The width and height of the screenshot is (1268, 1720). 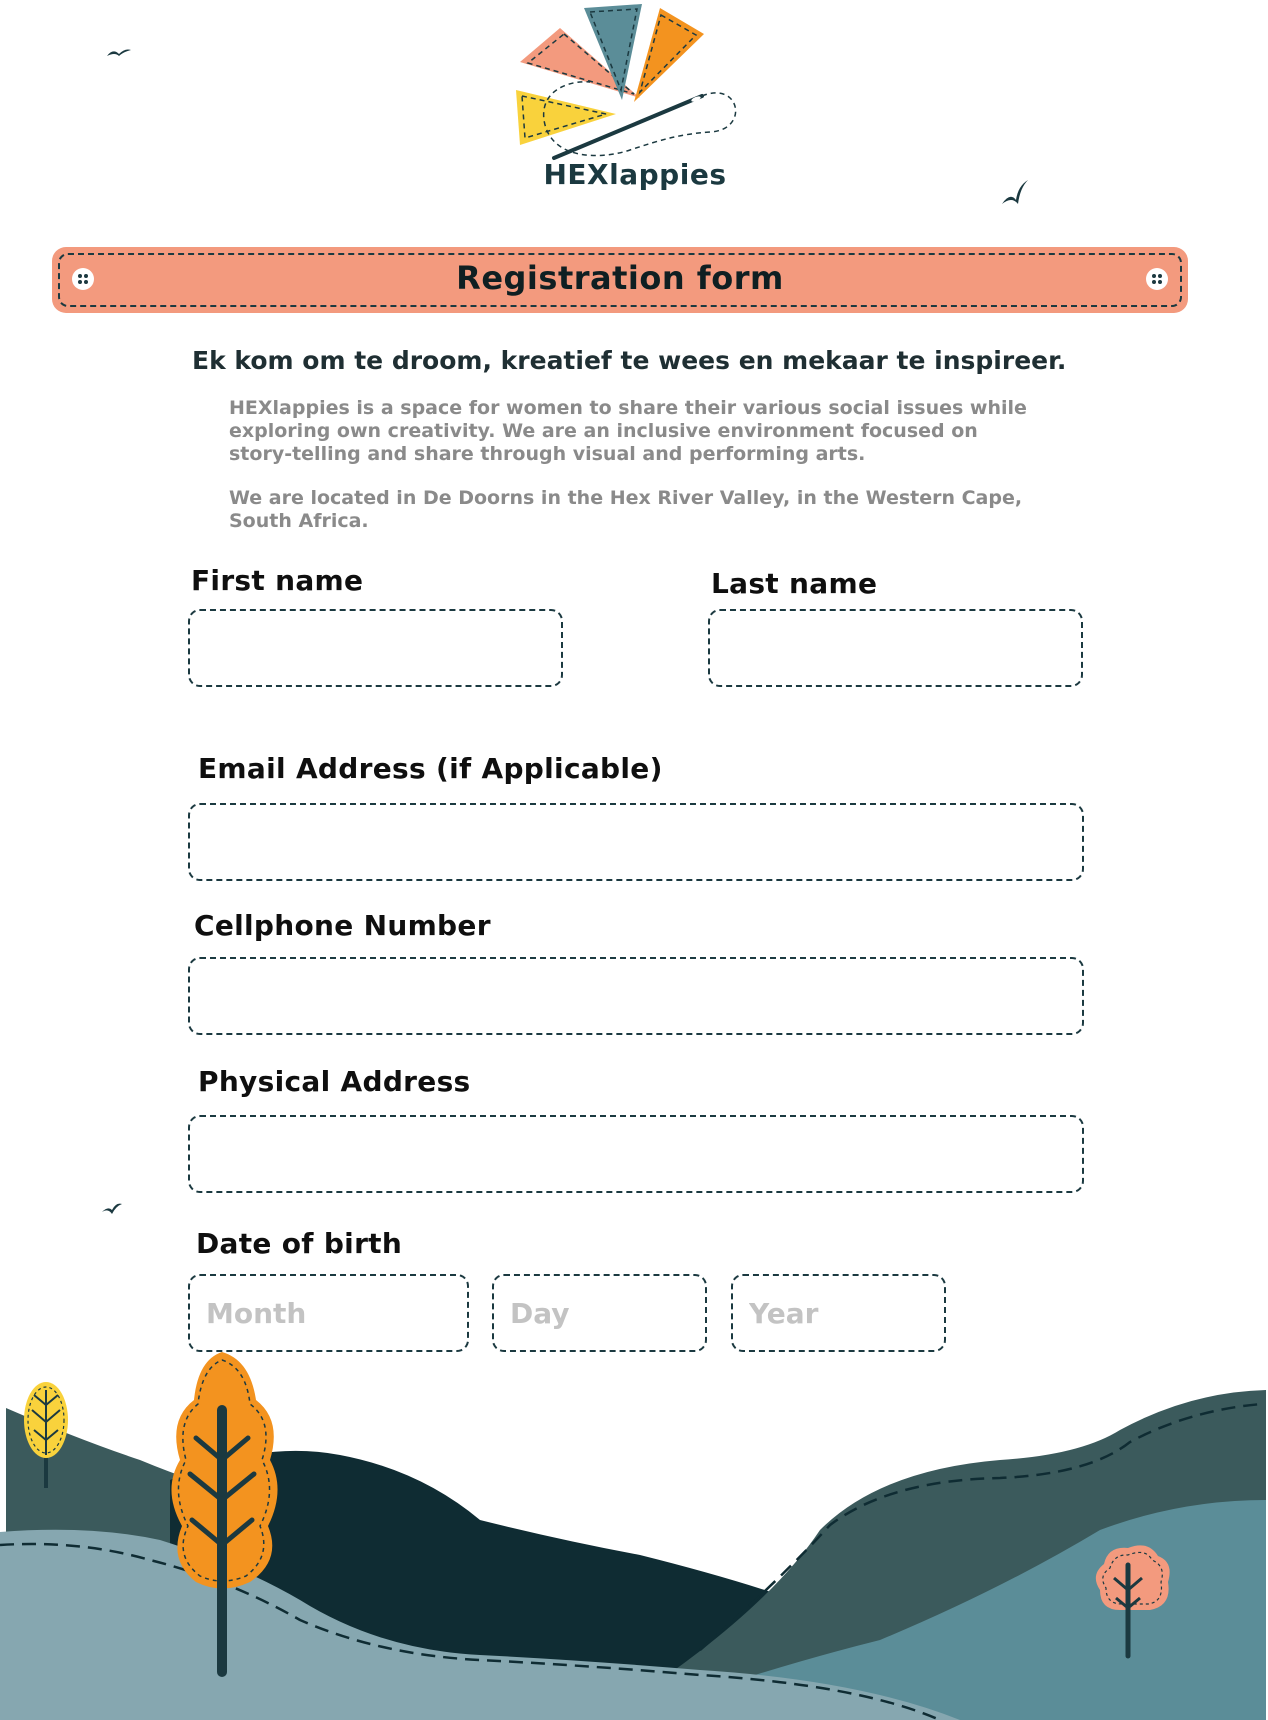 I want to click on first-name-input, so click(x=375, y=648).